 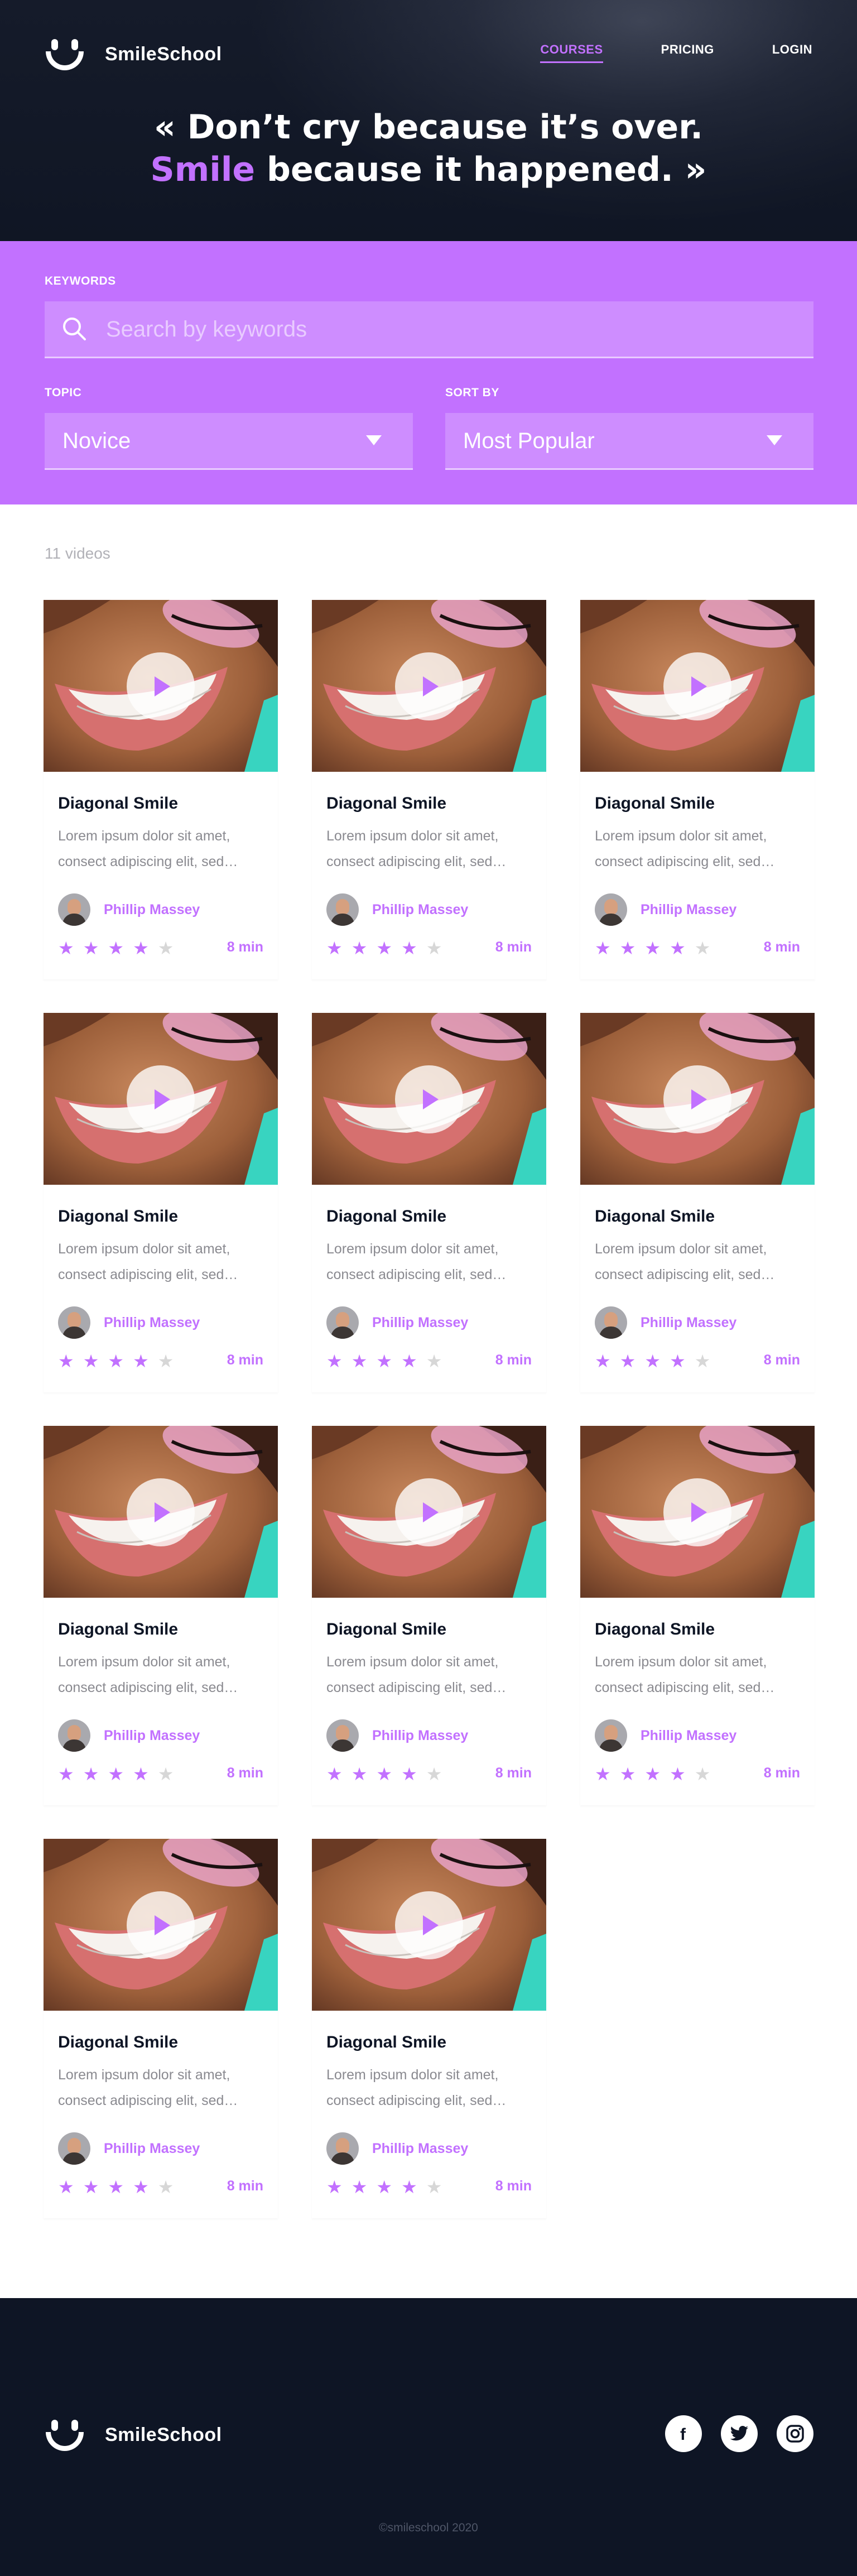 I want to click on smile-logo-icon, so click(x=65, y=2435).